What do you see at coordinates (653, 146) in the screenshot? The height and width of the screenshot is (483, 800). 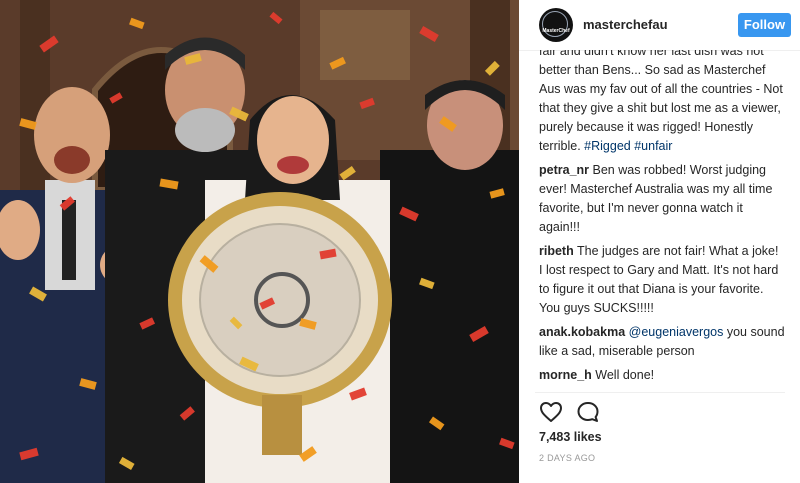 I see `hashtag-link: #unfair` at bounding box center [653, 146].